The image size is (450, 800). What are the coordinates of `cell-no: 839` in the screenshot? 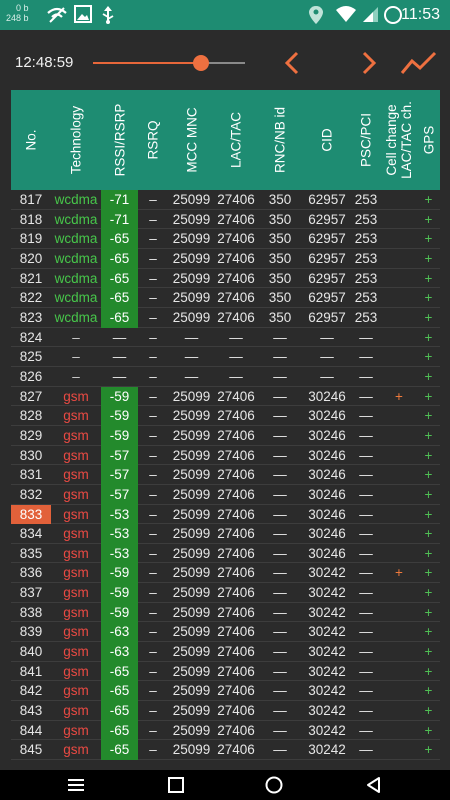 It's located at (31, 632).